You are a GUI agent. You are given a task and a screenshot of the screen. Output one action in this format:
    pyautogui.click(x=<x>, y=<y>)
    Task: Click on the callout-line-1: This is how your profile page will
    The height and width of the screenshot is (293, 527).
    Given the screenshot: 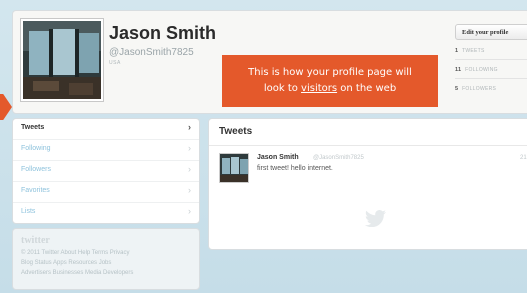 What is the action you would take?
    pyautogui.click(x=330, y=72)
    